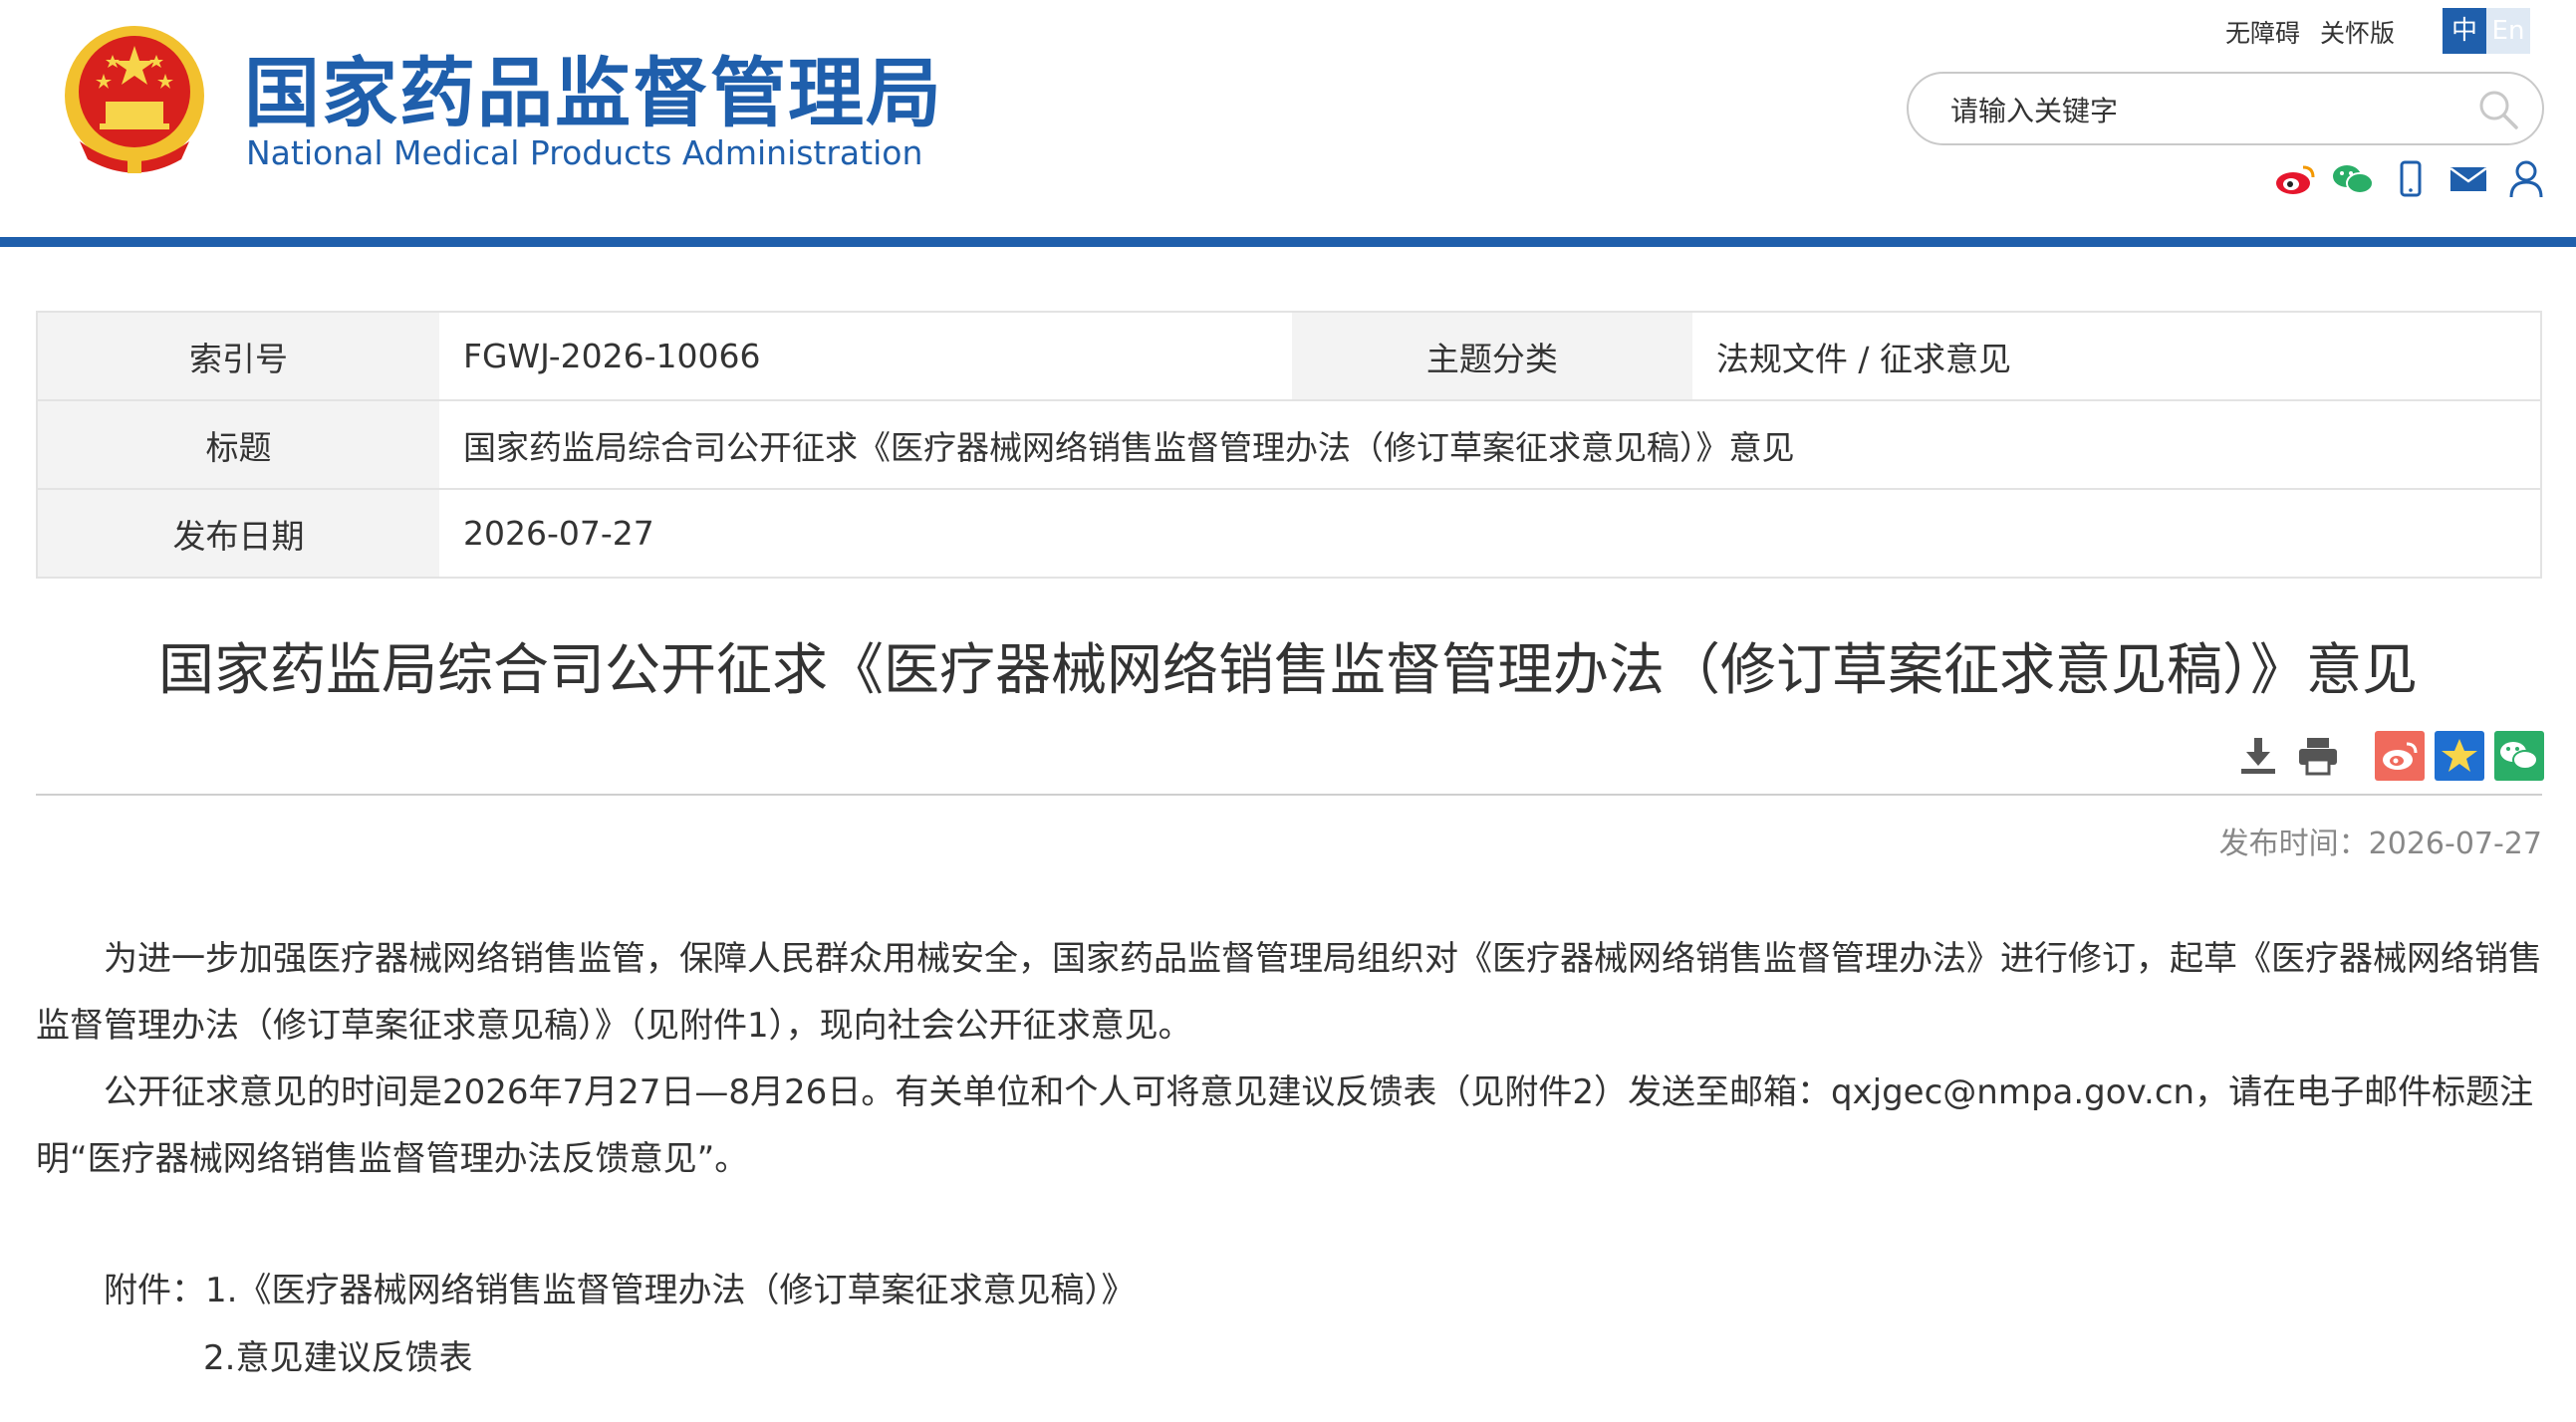 The width and height of the screenshot is (2576, 1422). I want to click on download-icon, so click(2258, 756).